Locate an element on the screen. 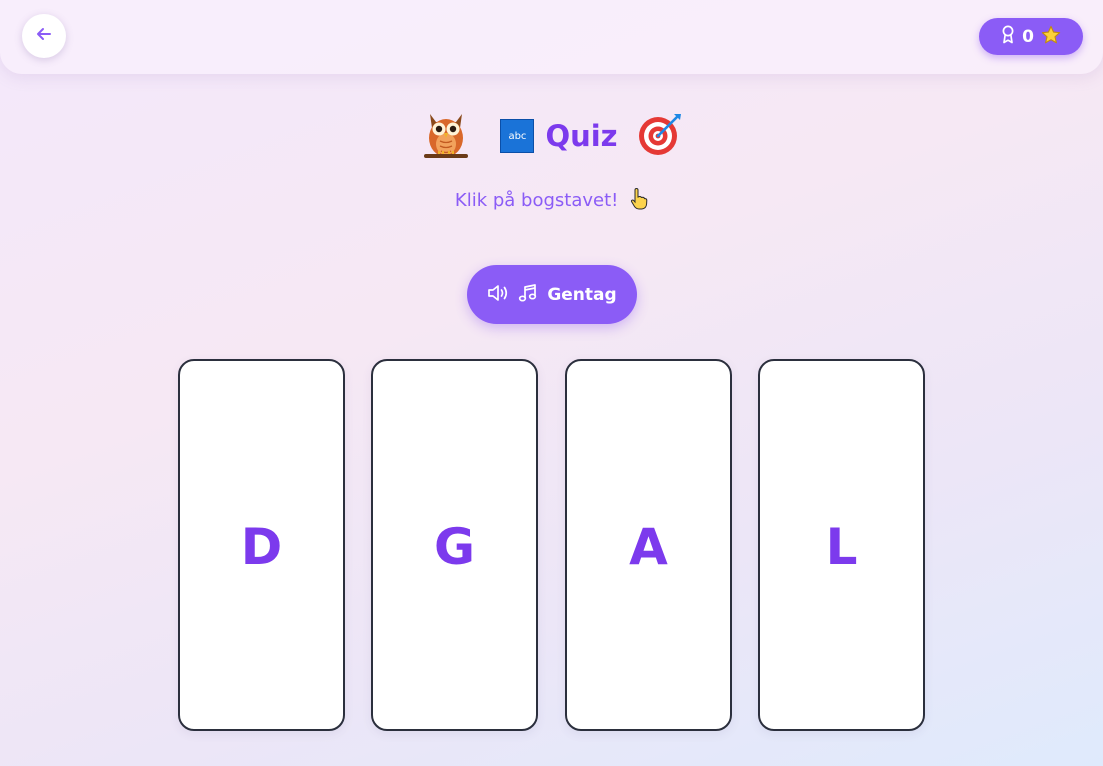 This screenshot has height=766, width=1103. target-icon is located at coordinates (660, 136).